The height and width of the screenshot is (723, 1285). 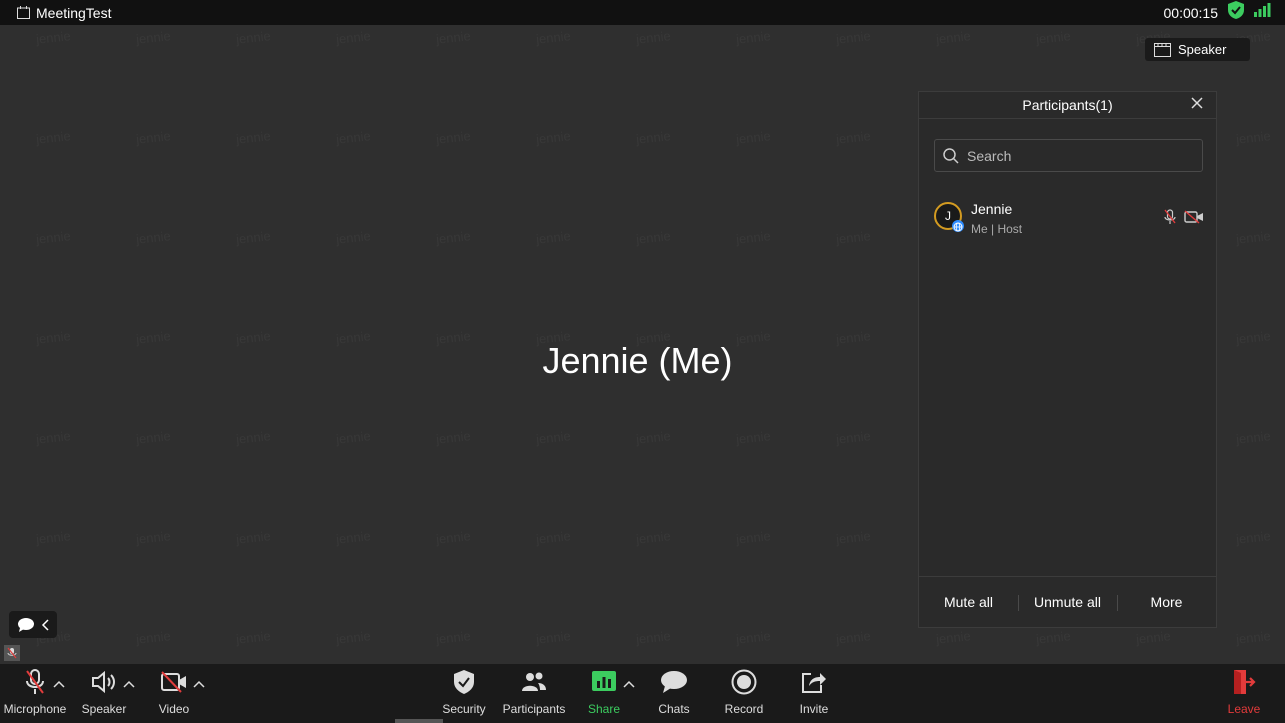 I want to click on panel-footer: Mute all Unmute all More, so click(x=1067, y=601).